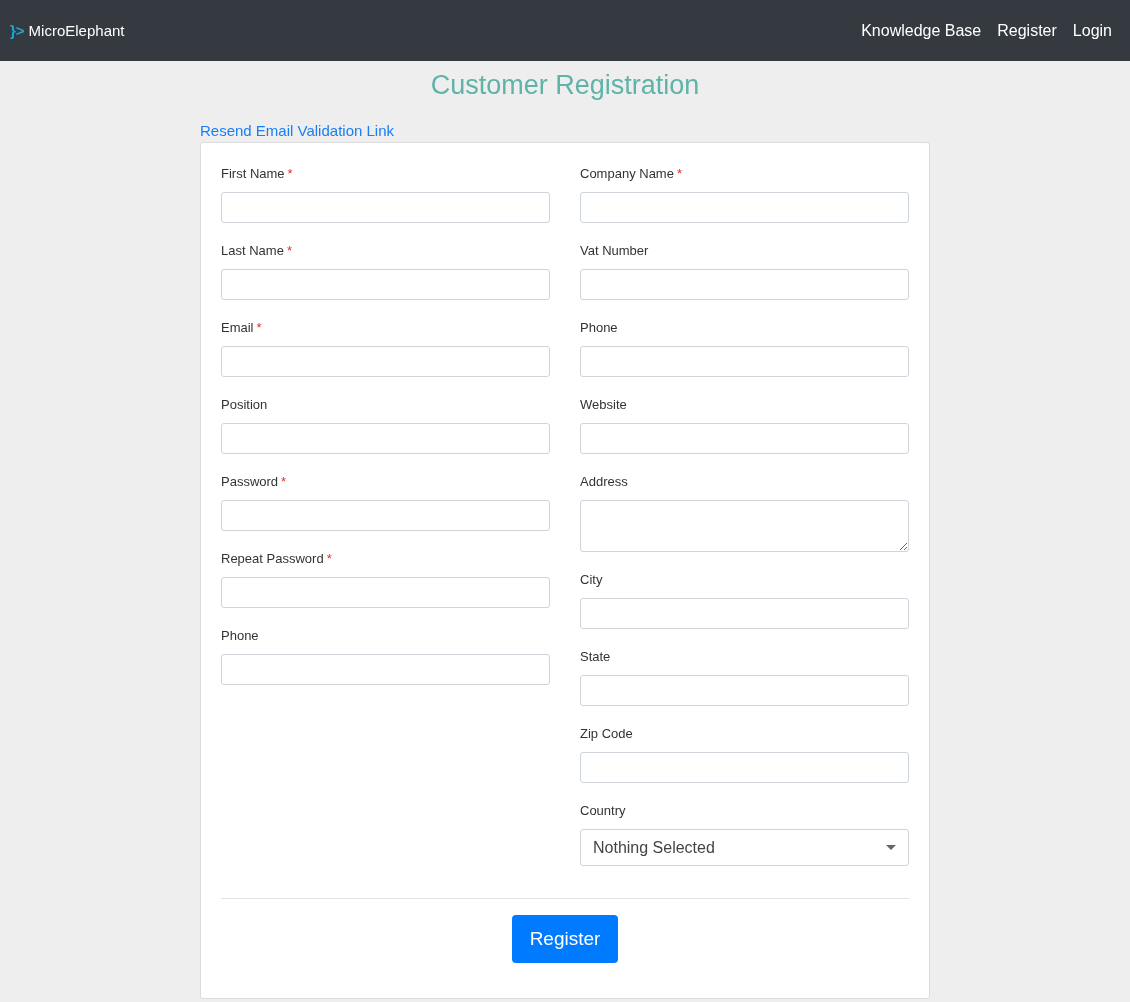  Describe the element at coordinates (604, 482) in the screenshot. I see `field-label: Address` at that location.